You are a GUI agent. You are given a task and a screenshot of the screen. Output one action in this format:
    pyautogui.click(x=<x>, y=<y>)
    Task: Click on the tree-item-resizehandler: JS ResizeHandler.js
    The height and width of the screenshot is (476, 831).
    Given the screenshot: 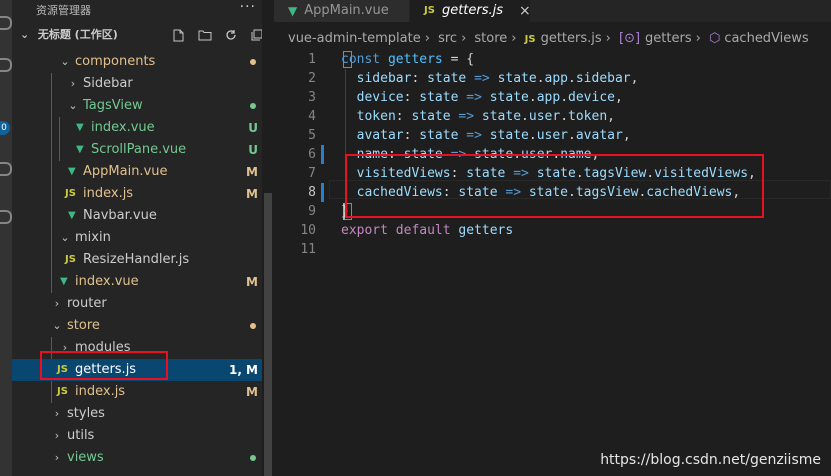 What is the action you would take?
    pyautogui.click(x=143, y=260)
    